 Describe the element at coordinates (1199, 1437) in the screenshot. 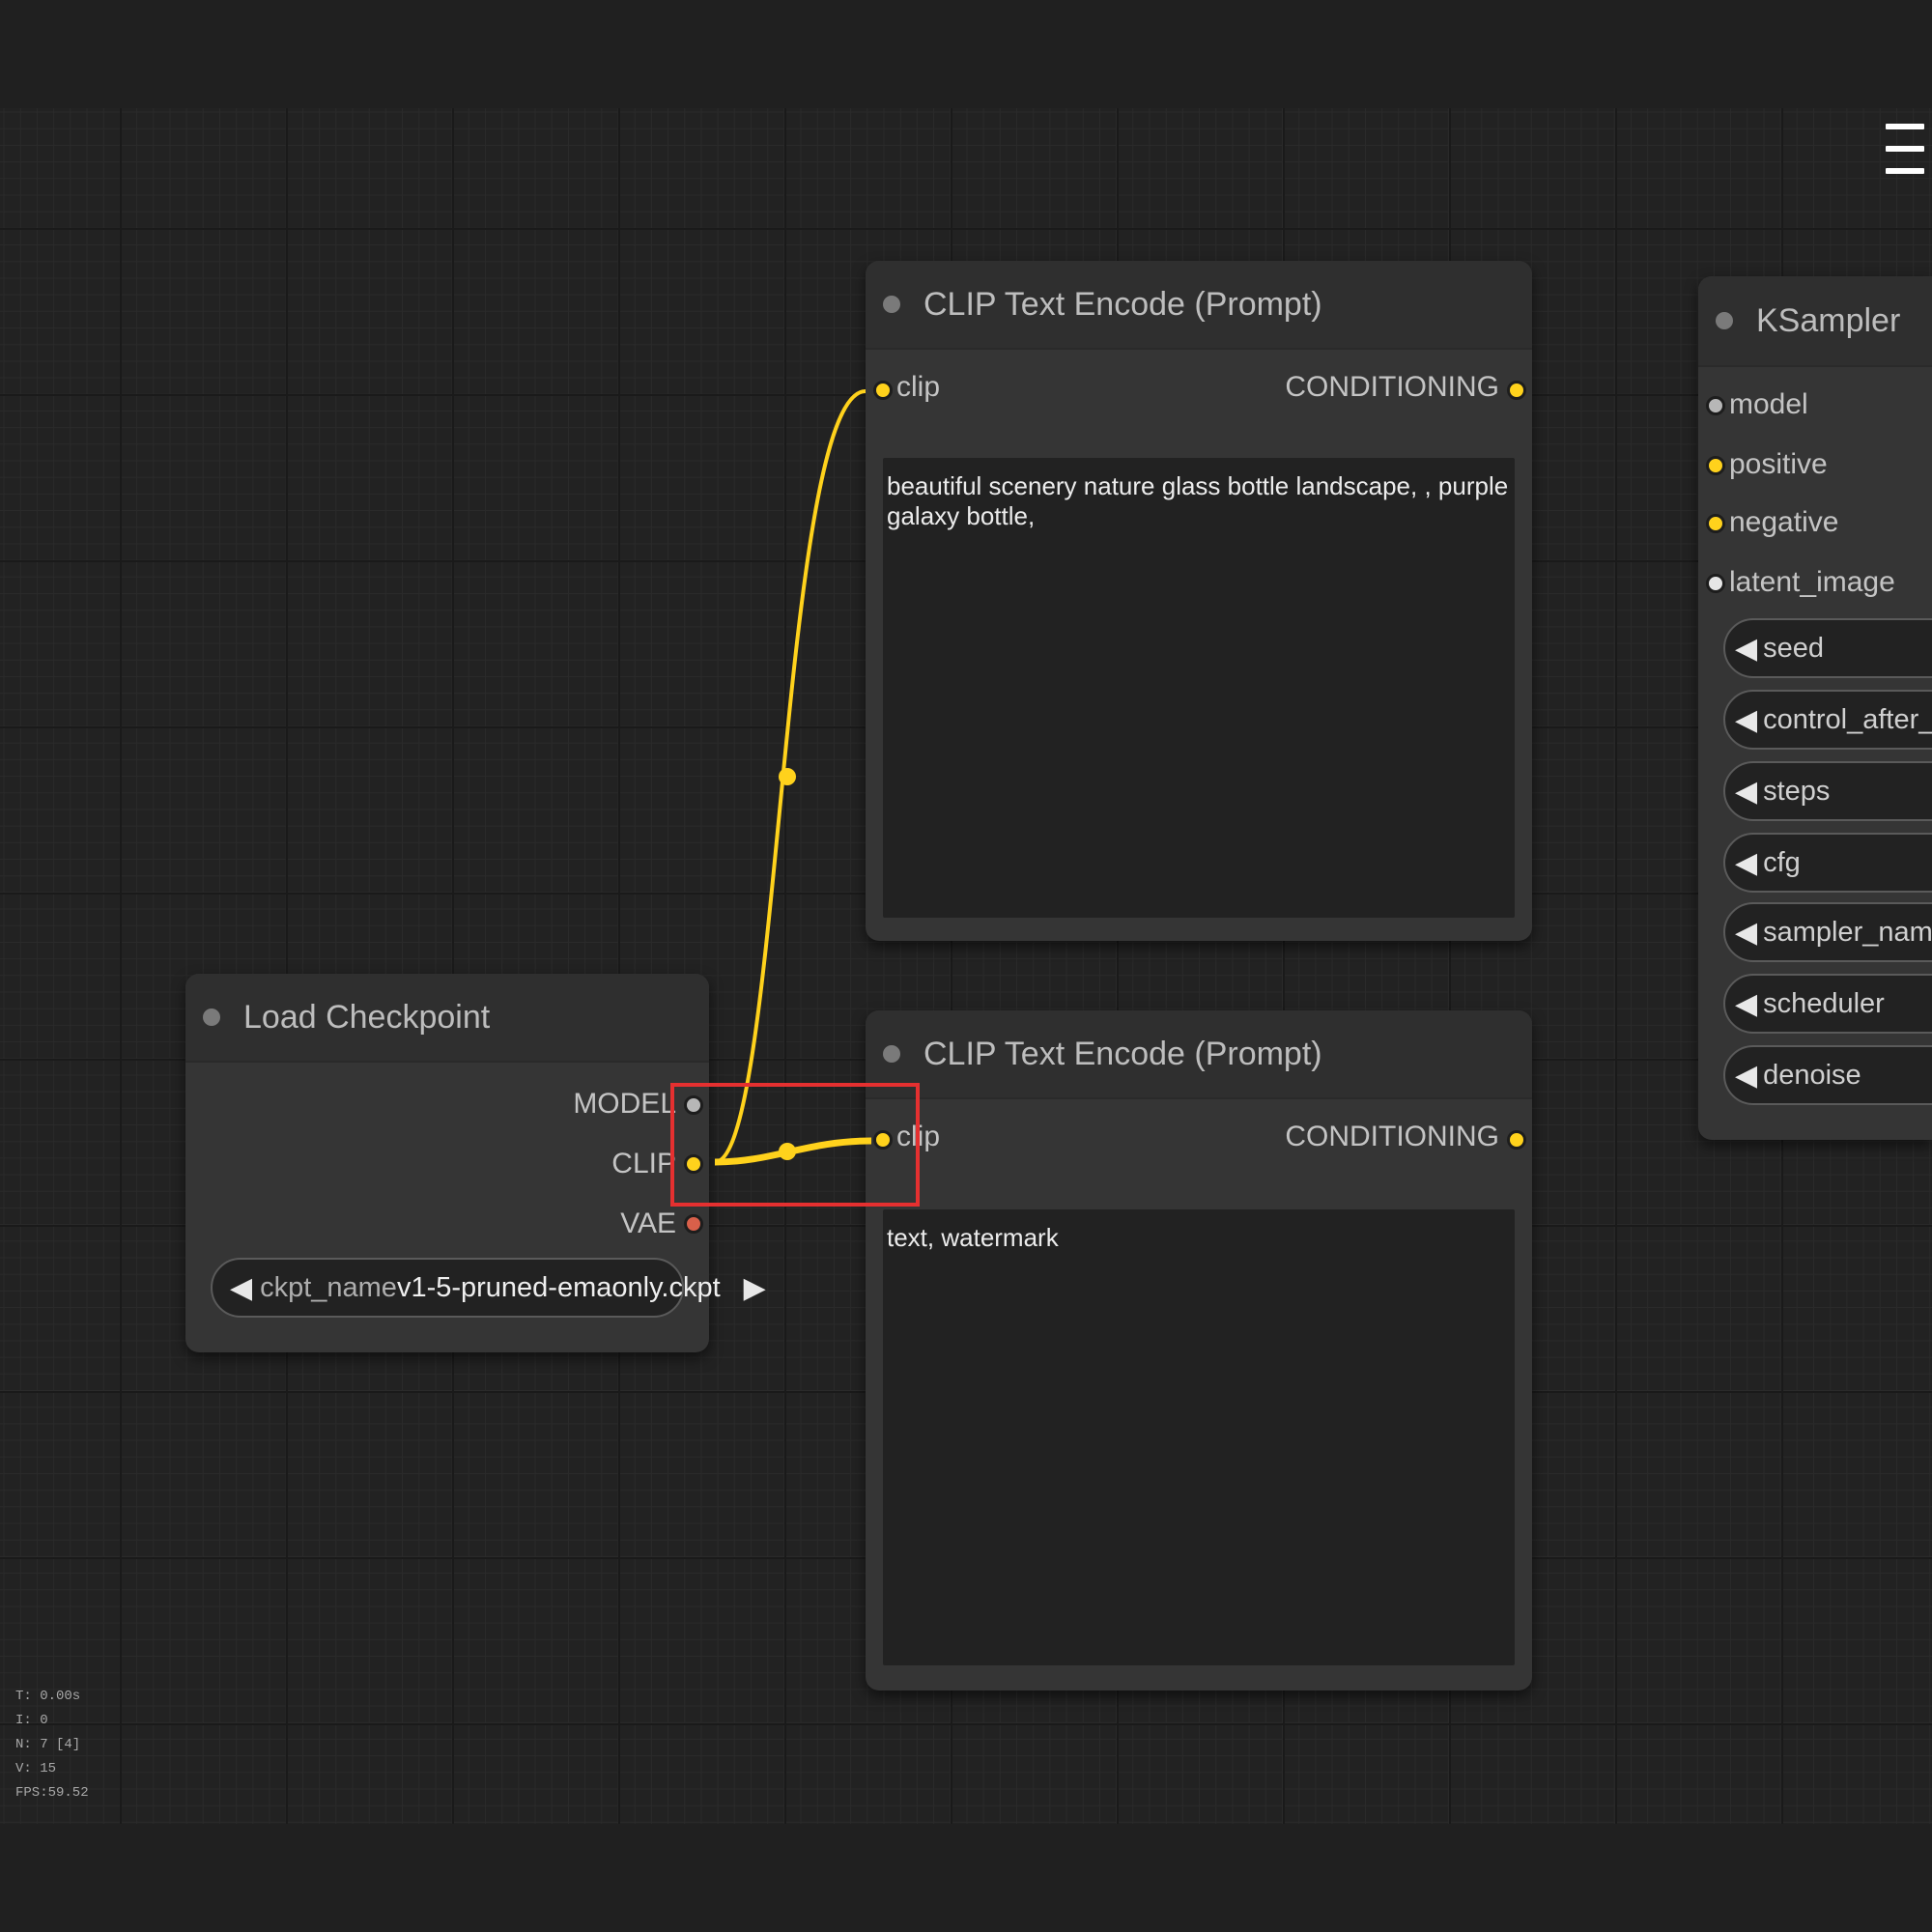

I see `prompt-textarea: text, watermark` at that location.